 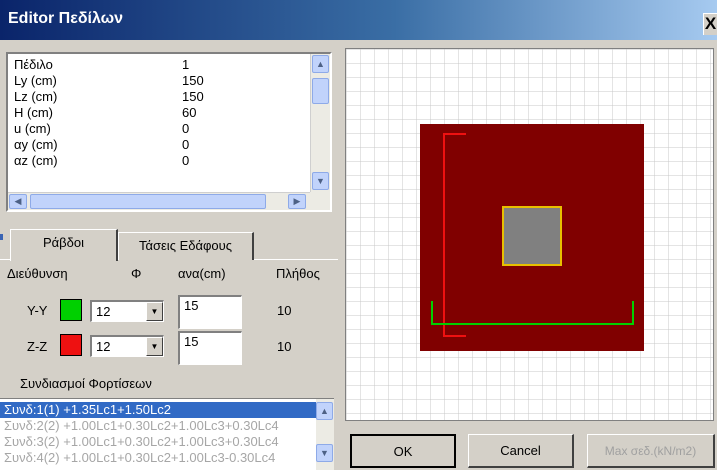 What do you see at coordinates (651, 451) in the screenshot?
I see `max-stress-button: Max σεδ.(kN/m2)` at bounding box center [651, 451].